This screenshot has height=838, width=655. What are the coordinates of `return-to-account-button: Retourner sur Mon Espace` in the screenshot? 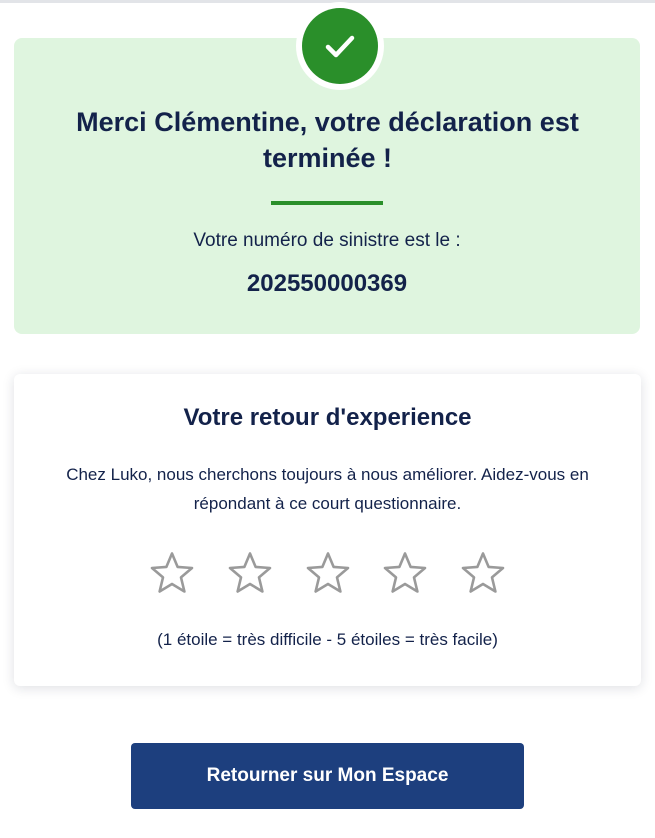 It's located at (327, 776).